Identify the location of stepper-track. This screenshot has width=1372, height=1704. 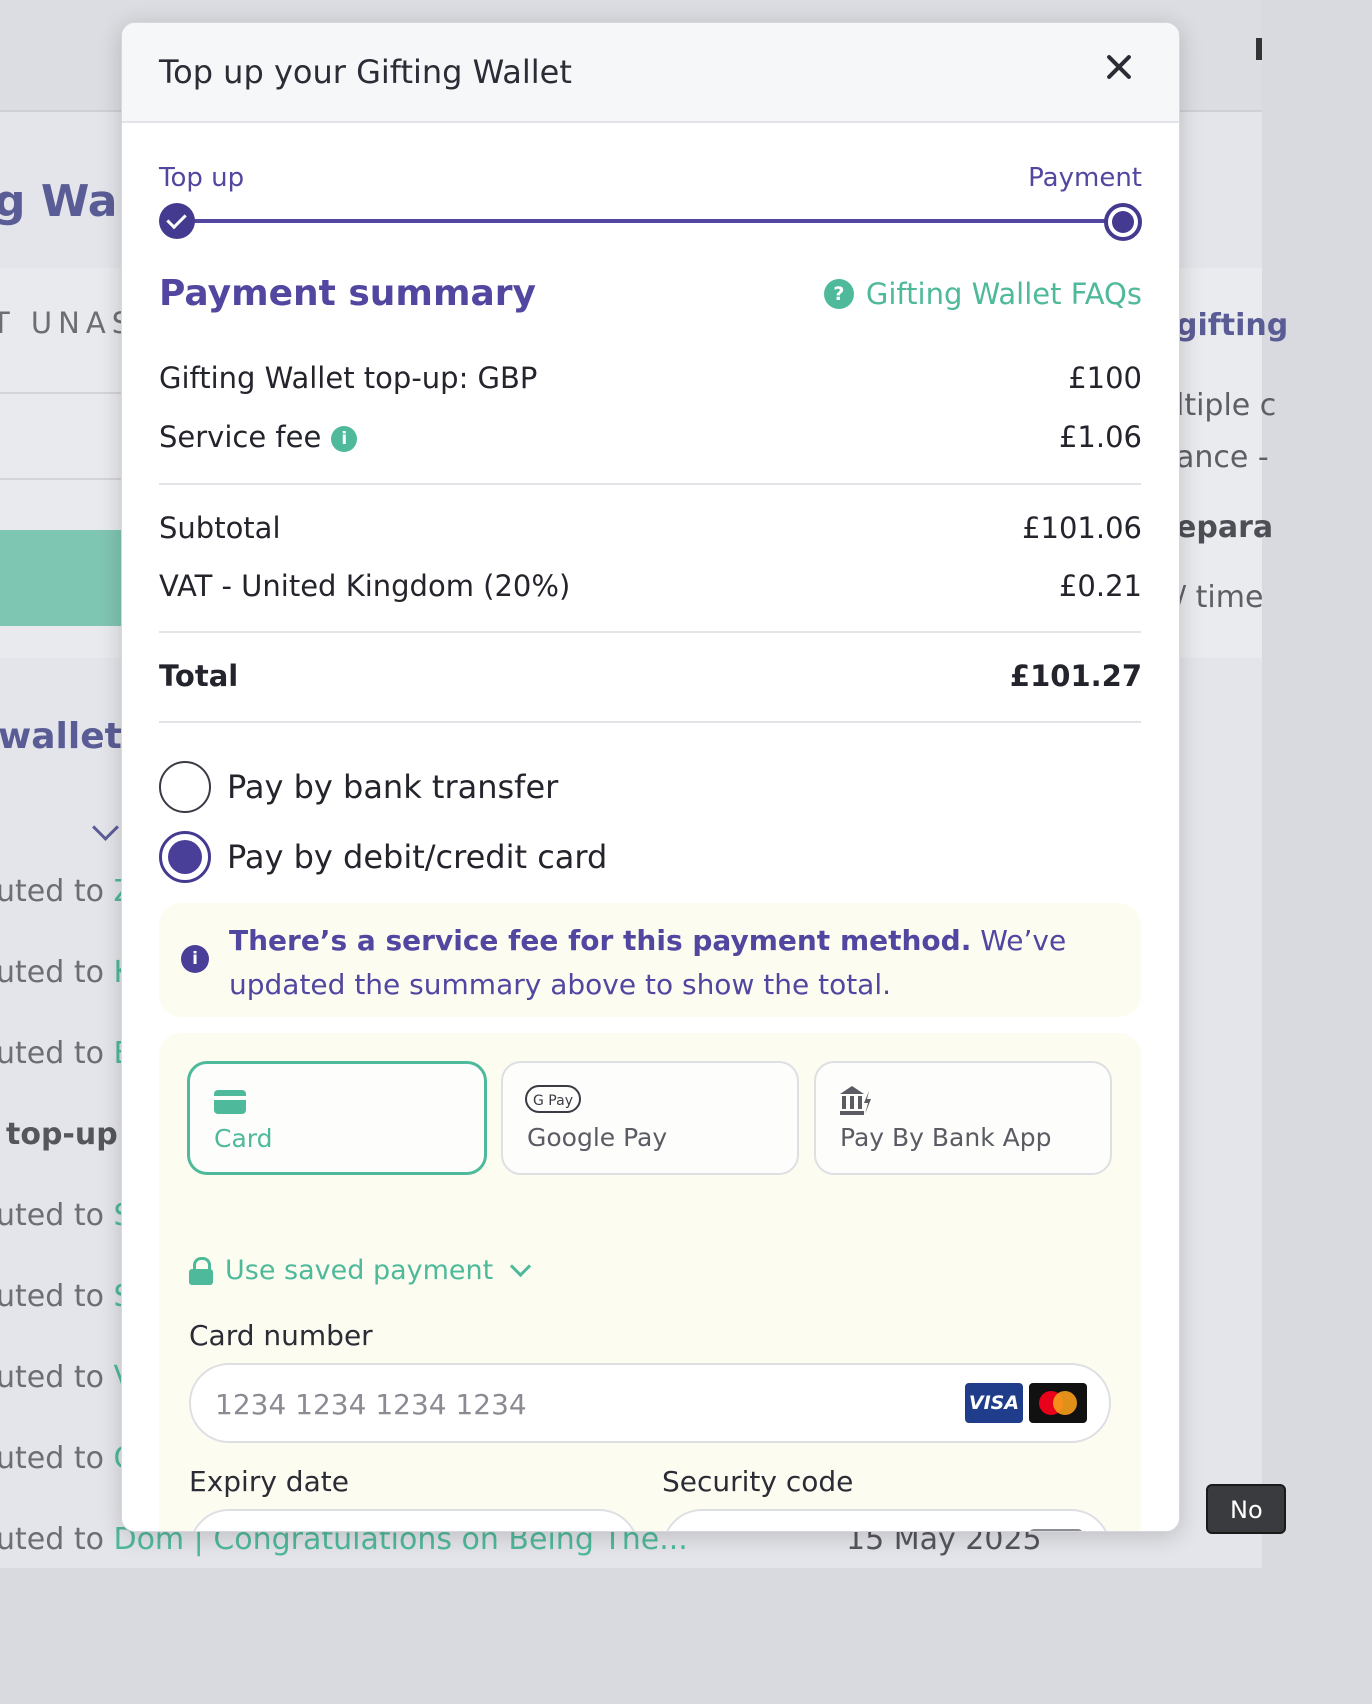
(650, 221).